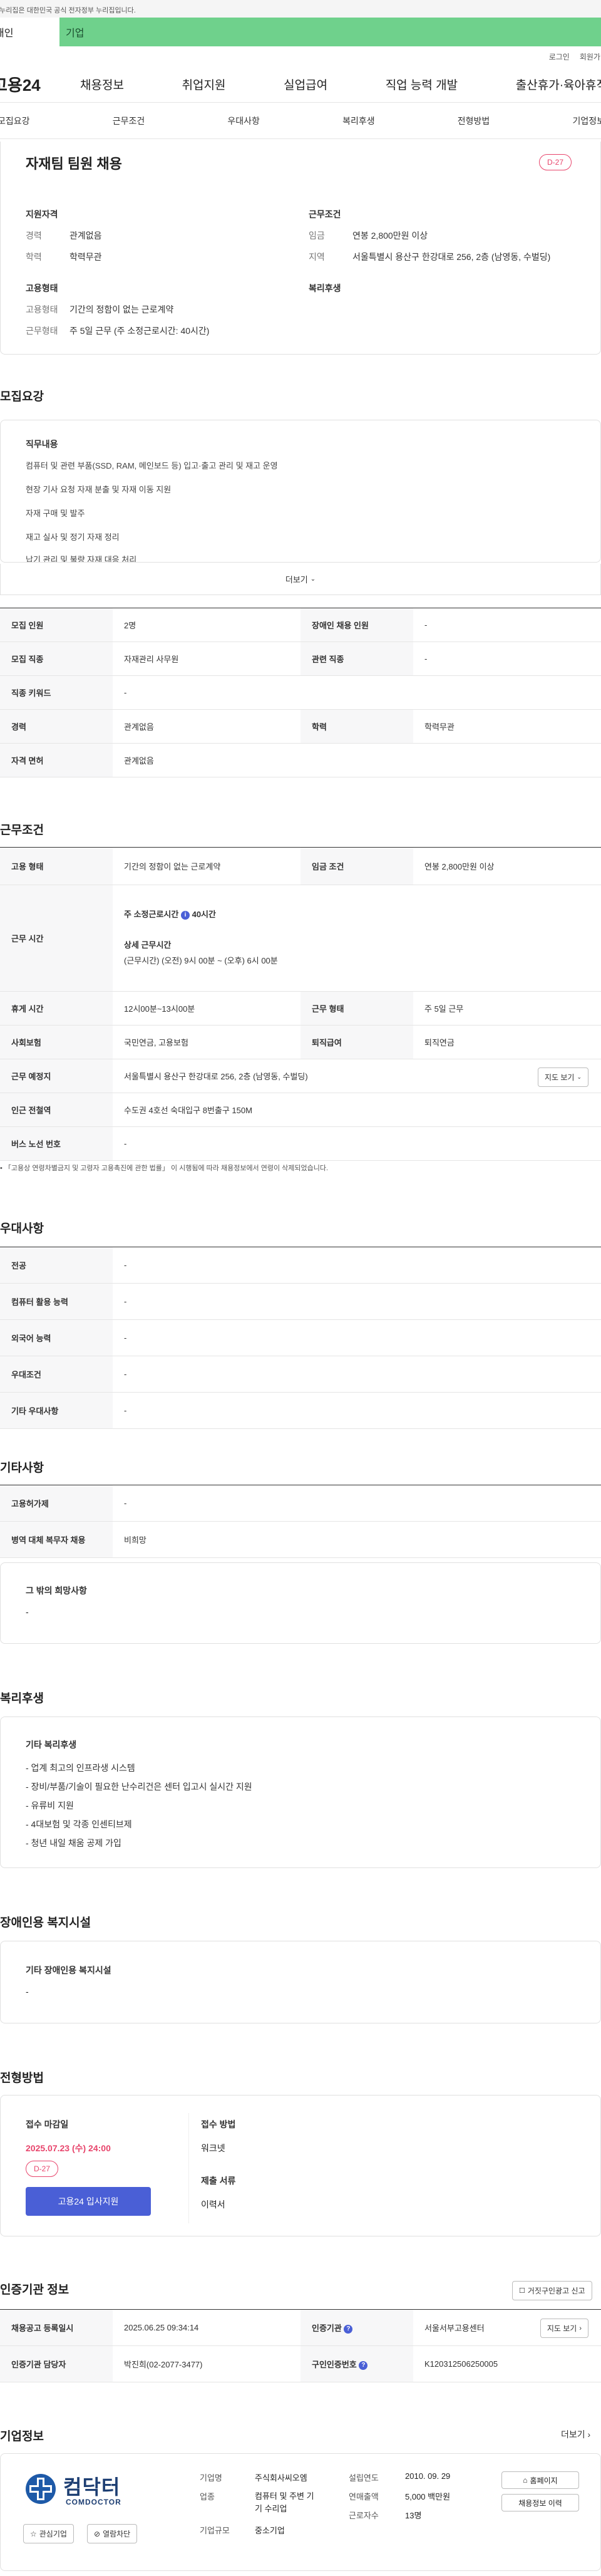  I want to click on table-row: 모집 인원 2명 장애인 채용 인원 -, so click(300, 625).